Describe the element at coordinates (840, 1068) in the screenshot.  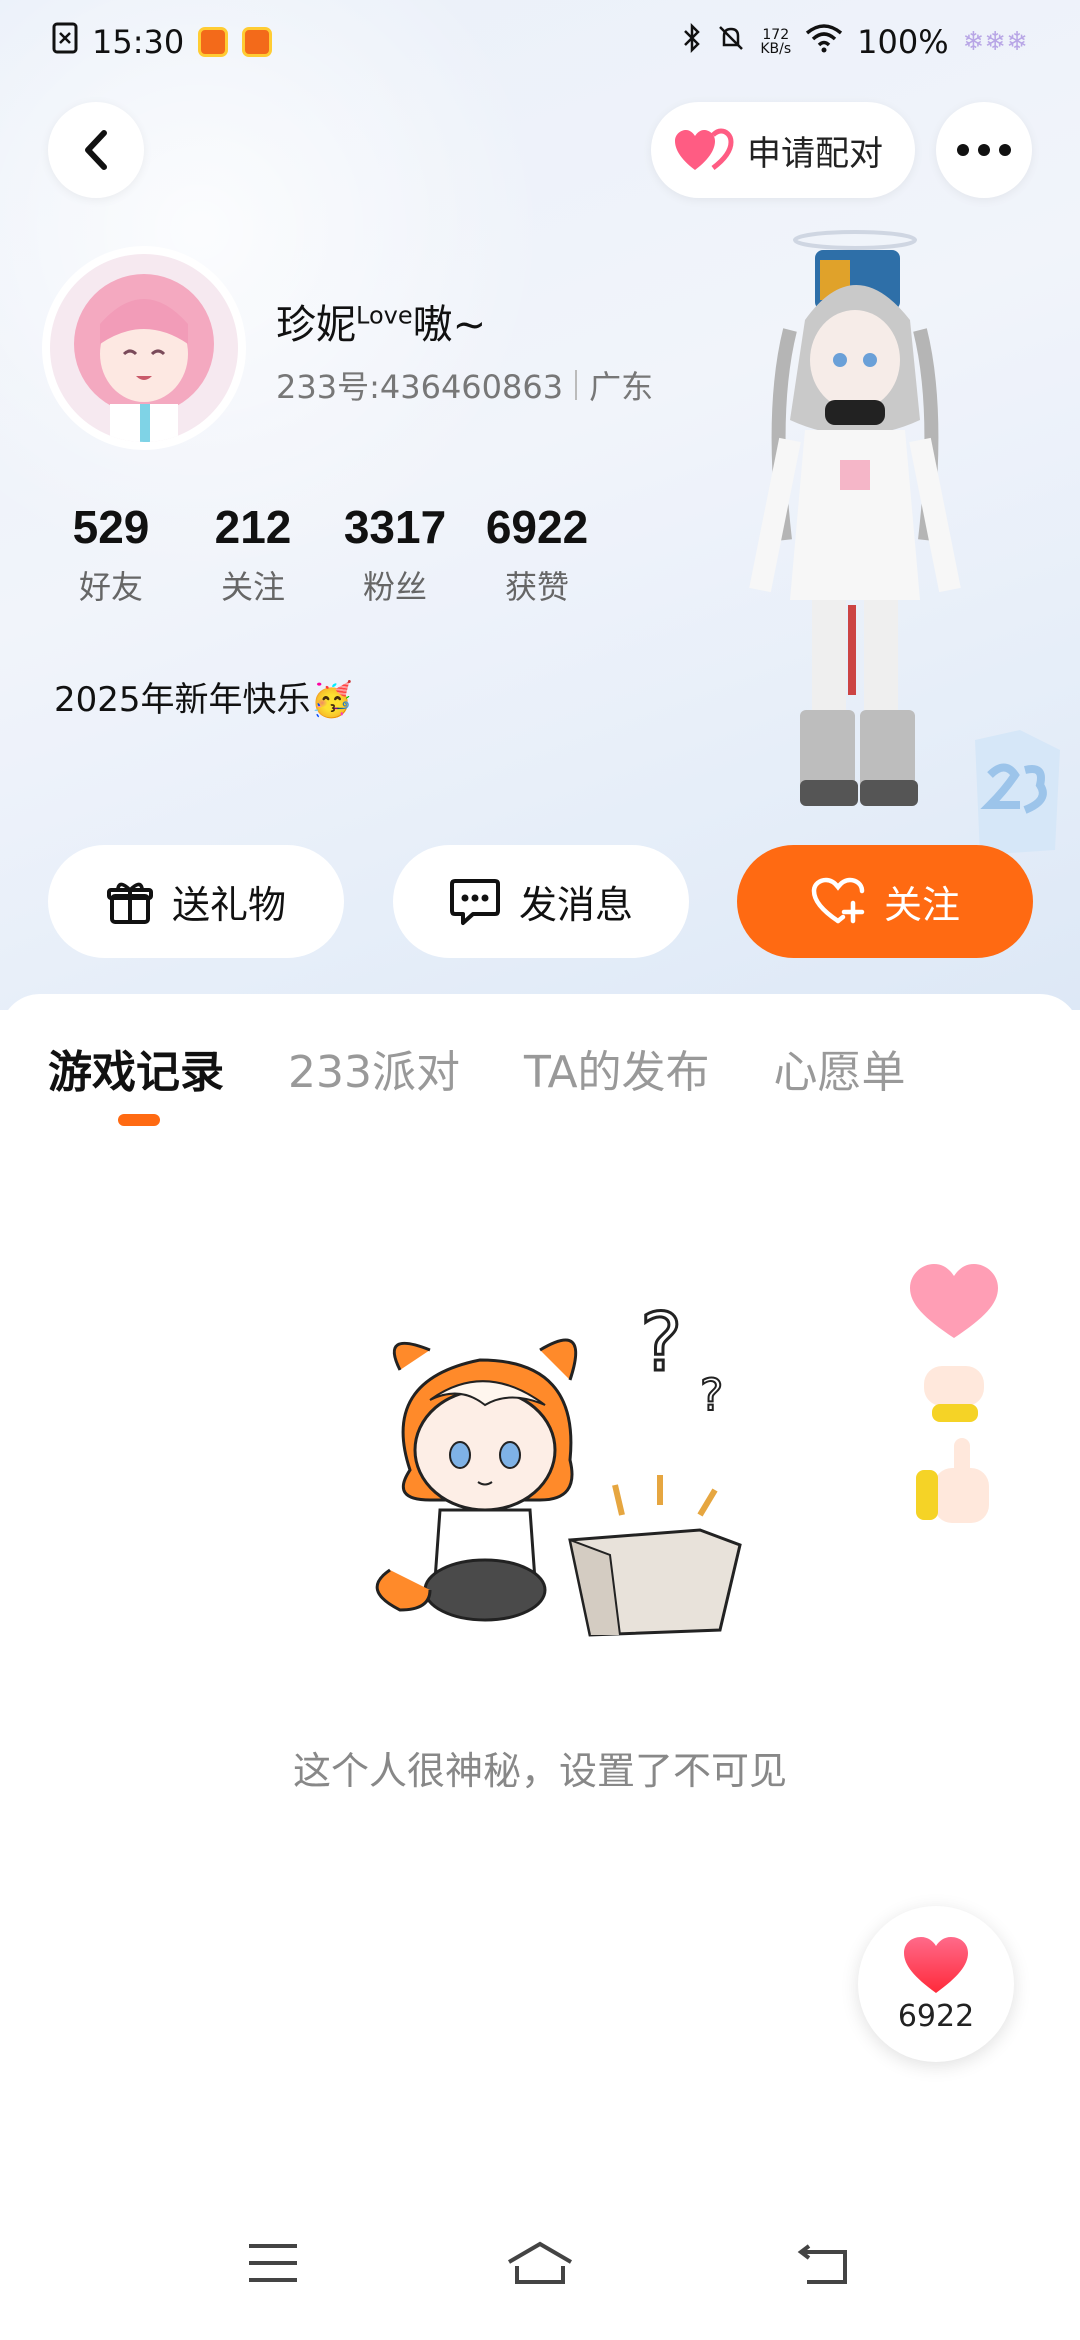
I see `tab-wishlist: 心愿单` at that location.